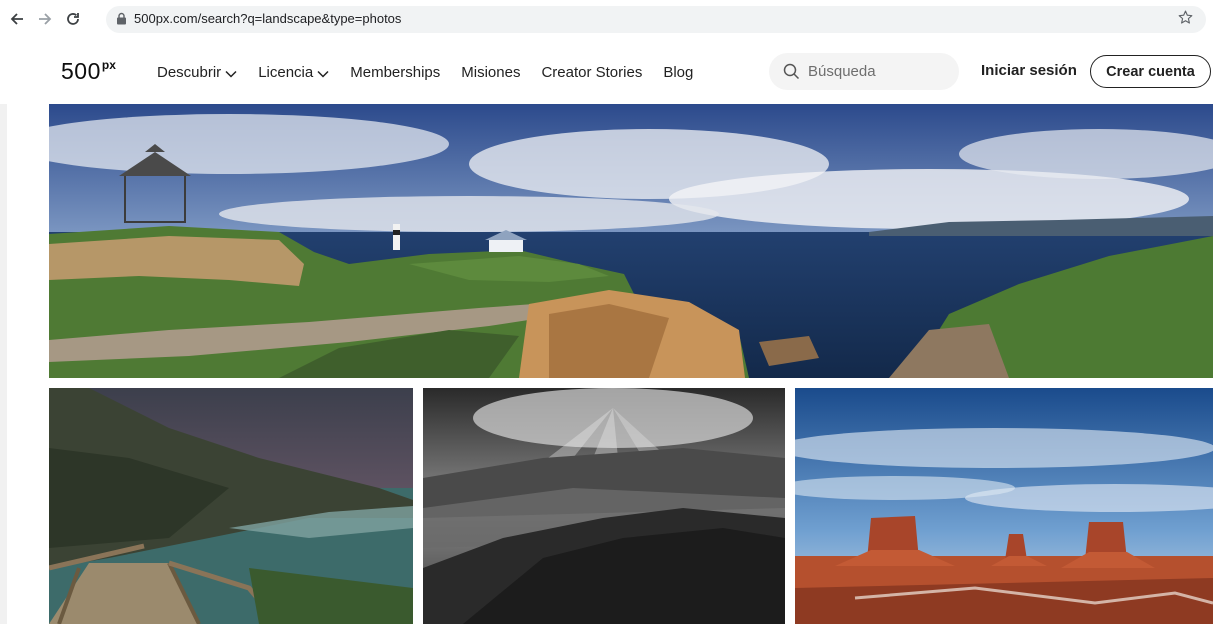  What do you see at coordinates (45, 19) in the screenshot?
I see `forward-arrow-icon` at bounding box center [45, 19].